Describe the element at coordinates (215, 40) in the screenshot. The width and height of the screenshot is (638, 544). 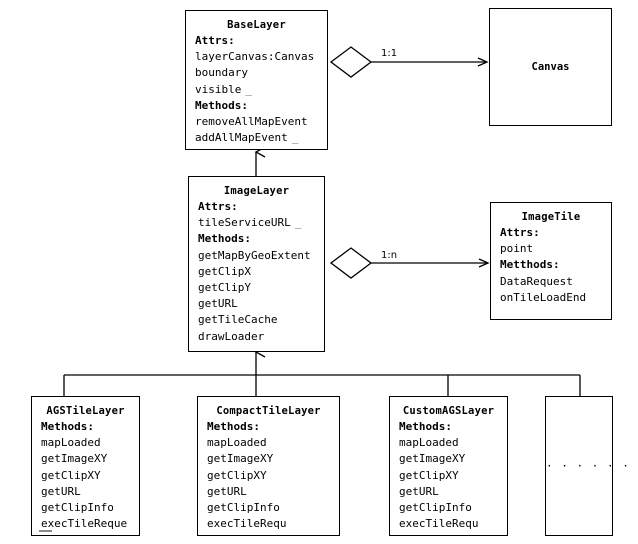
I see `class-attrs-header-baselayer: Attrs:` at that location.